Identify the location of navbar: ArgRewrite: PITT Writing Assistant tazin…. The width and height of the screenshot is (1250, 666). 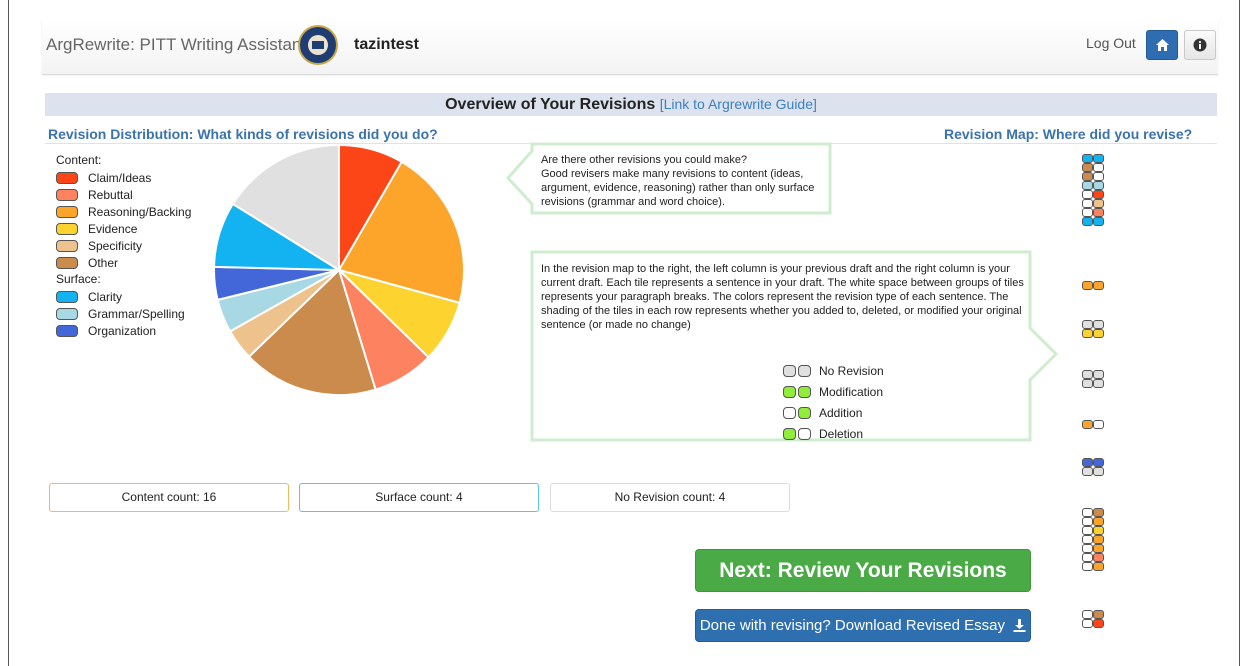
(630, 46).